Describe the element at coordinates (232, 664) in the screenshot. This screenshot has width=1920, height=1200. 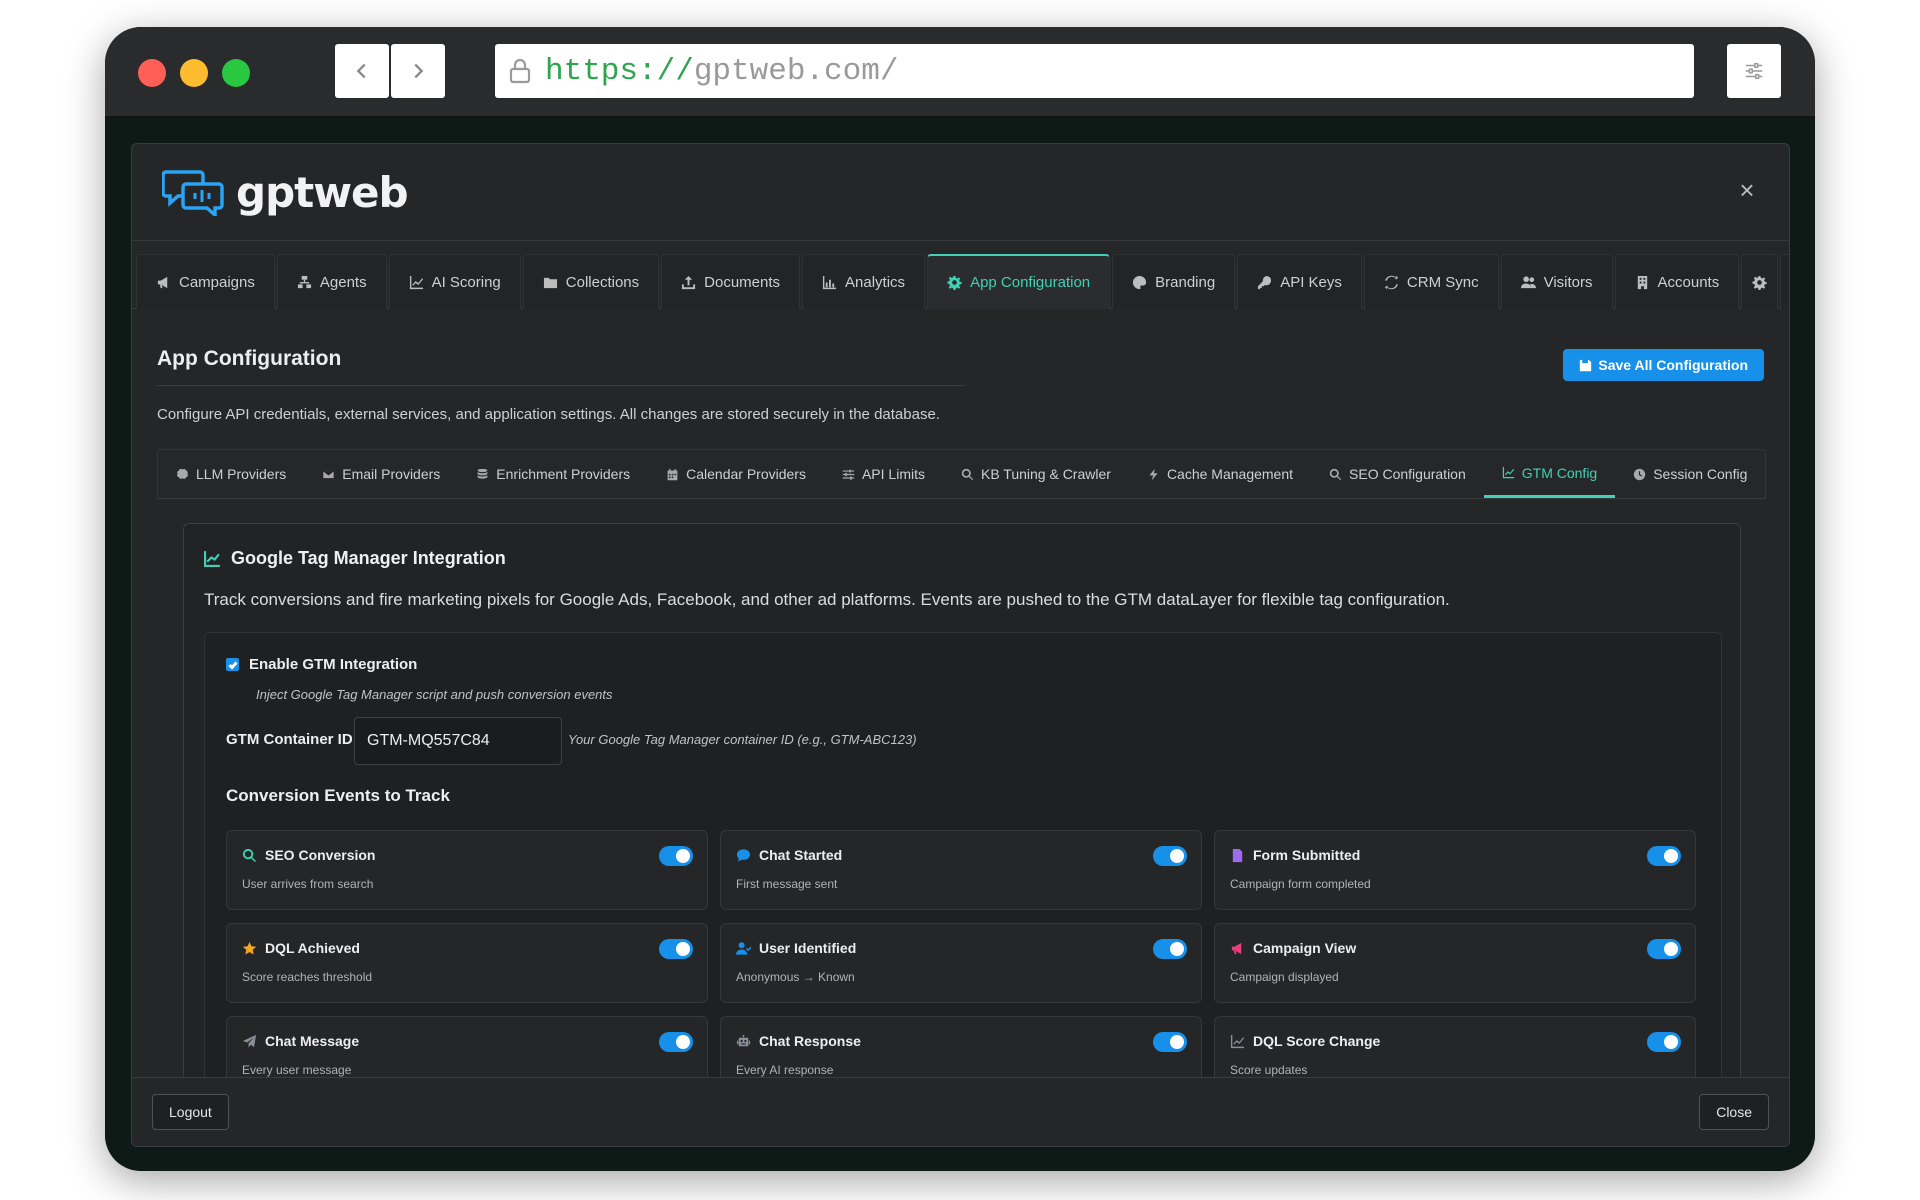
I see `enable-gtm-checkbox` at that location.